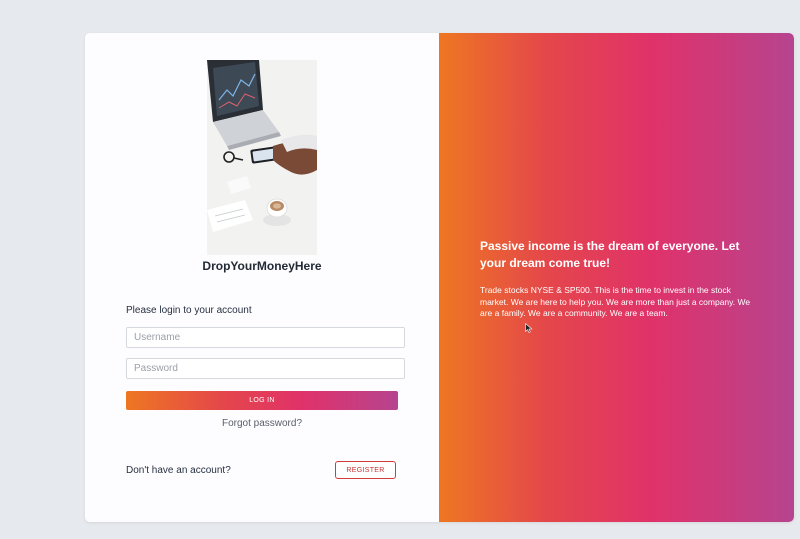 Image resolution: width=800 pixels, height=539 pixels. I want to click on register-button: REGISTER, so click(365, 470).